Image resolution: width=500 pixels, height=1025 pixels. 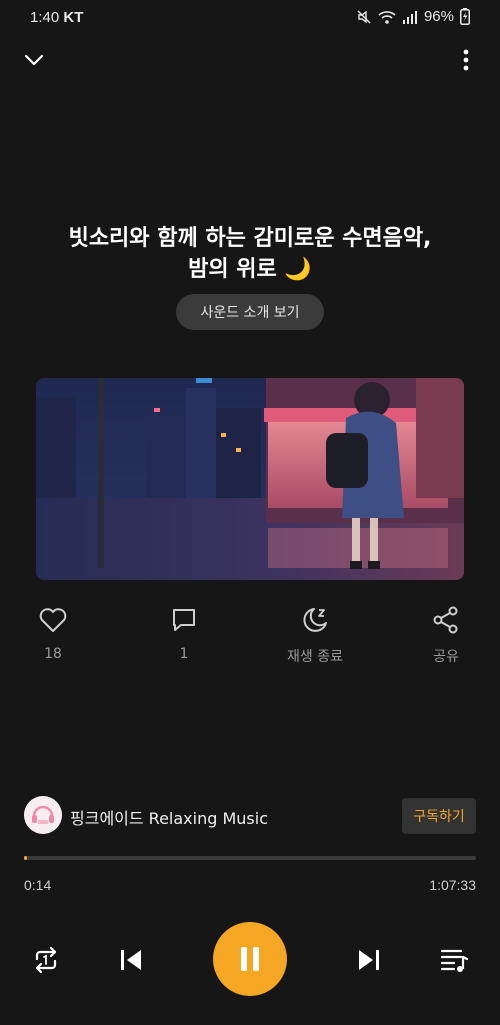 I want to click on carrier: KT, so click(x=73, y=17).